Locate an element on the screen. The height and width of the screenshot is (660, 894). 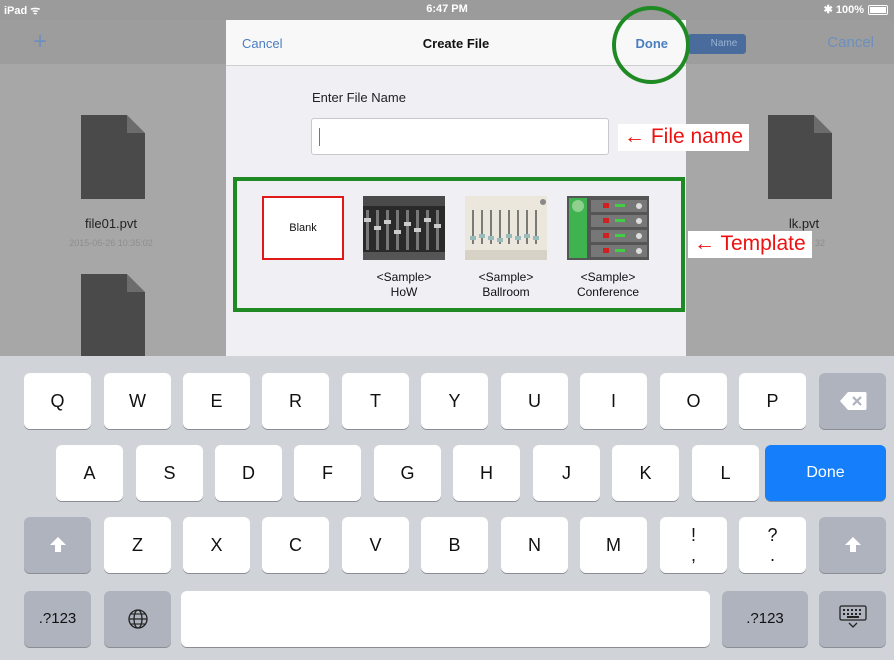
key-h: H is located at coordinates (486, 473).